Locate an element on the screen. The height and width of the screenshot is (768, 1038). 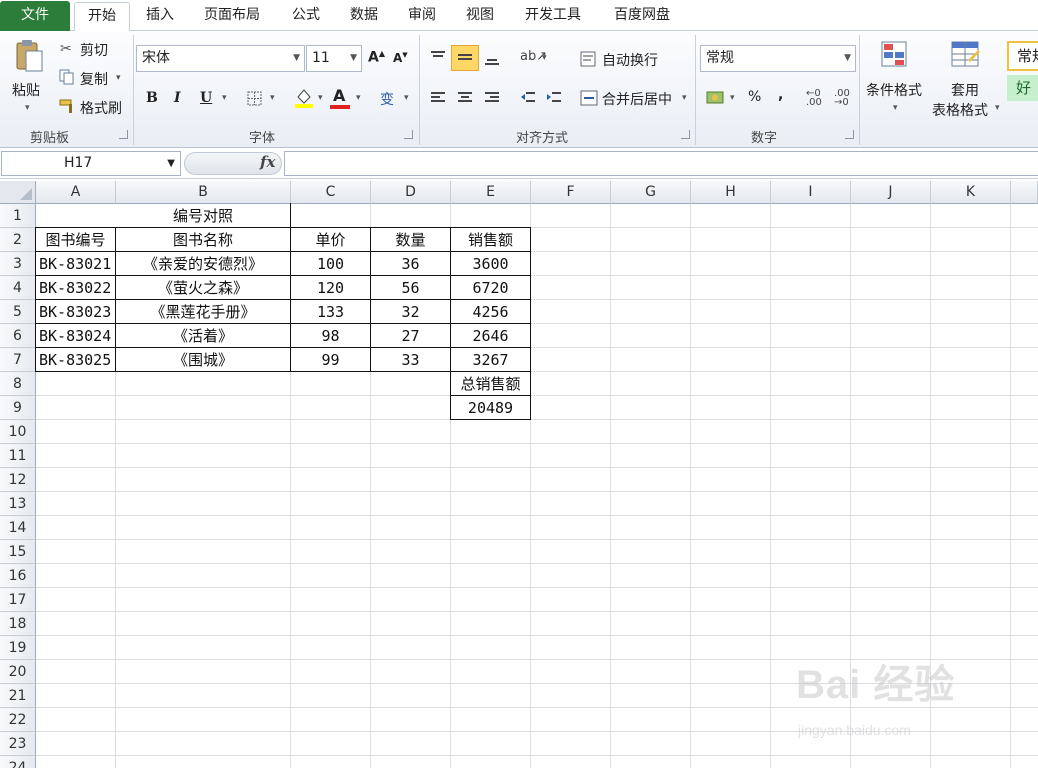
row-header-4: 4 is located at coordinates (18, 288).